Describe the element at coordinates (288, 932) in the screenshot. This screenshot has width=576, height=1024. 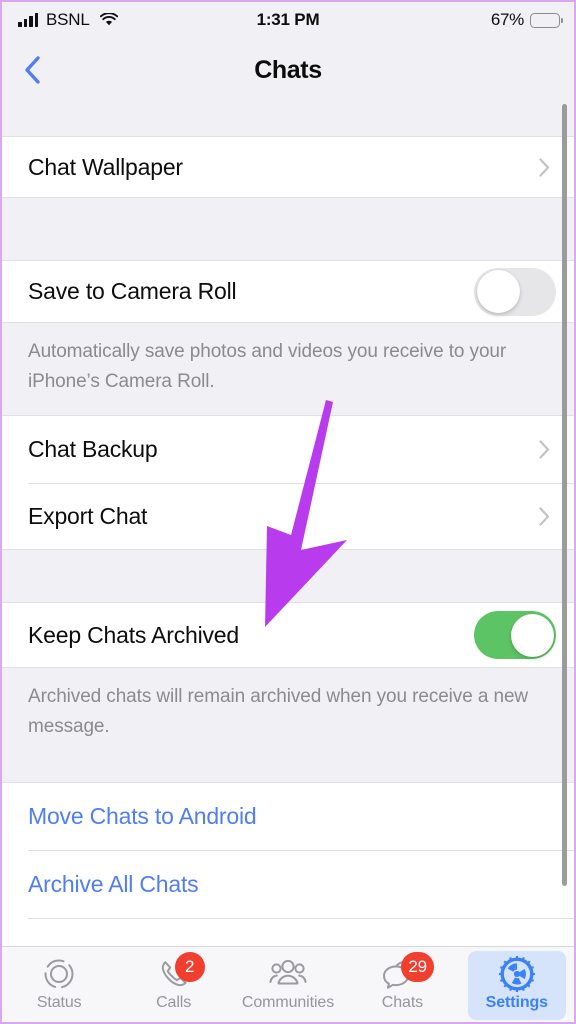
I see `row-partial-next` at that location.